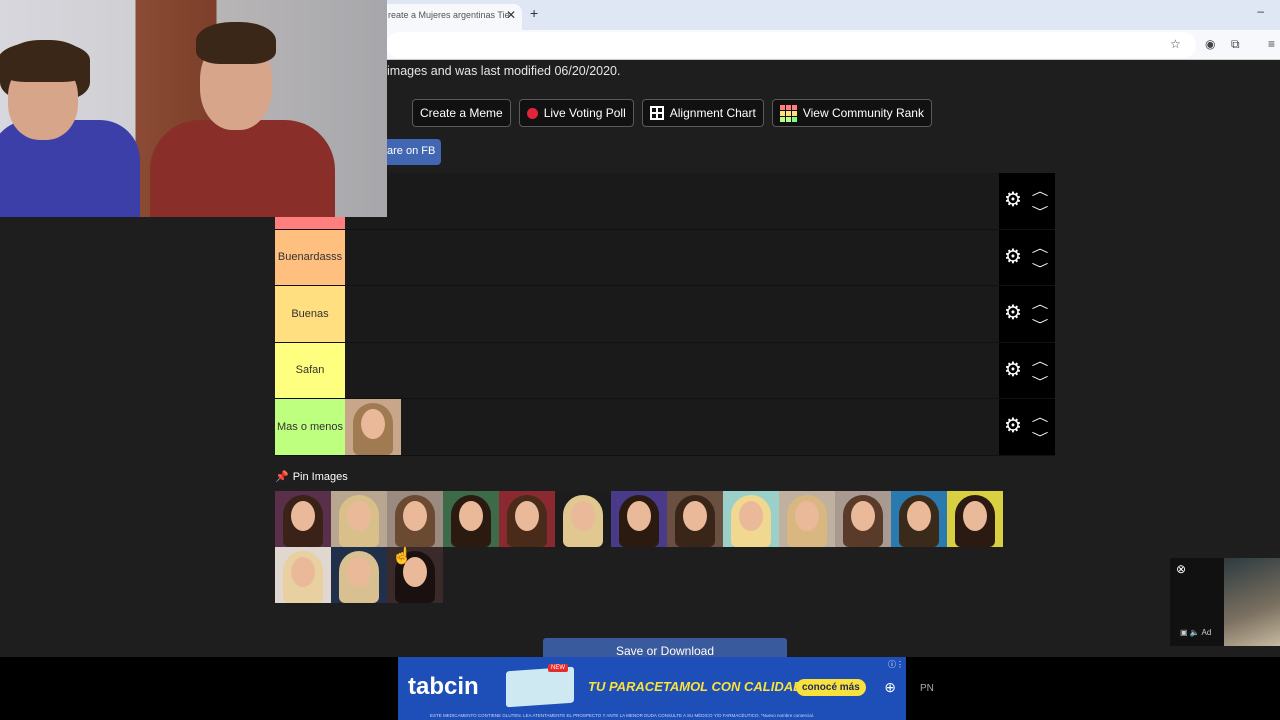  I want to click on tier-row: Mas o menos ⚙ ︿ ﹀, so click(665, 427).